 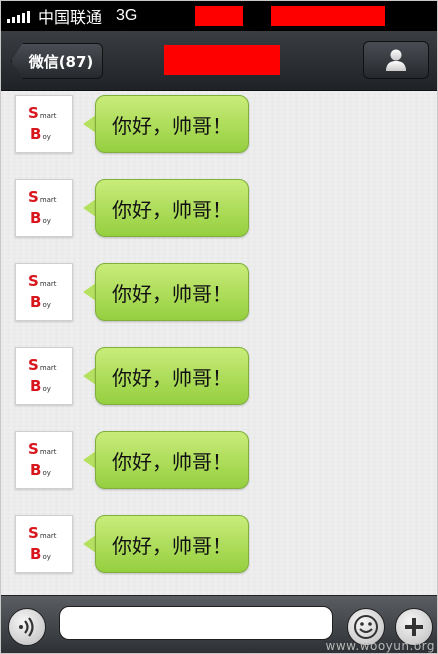 I want to click on message-input, so click(x=196, y=623).